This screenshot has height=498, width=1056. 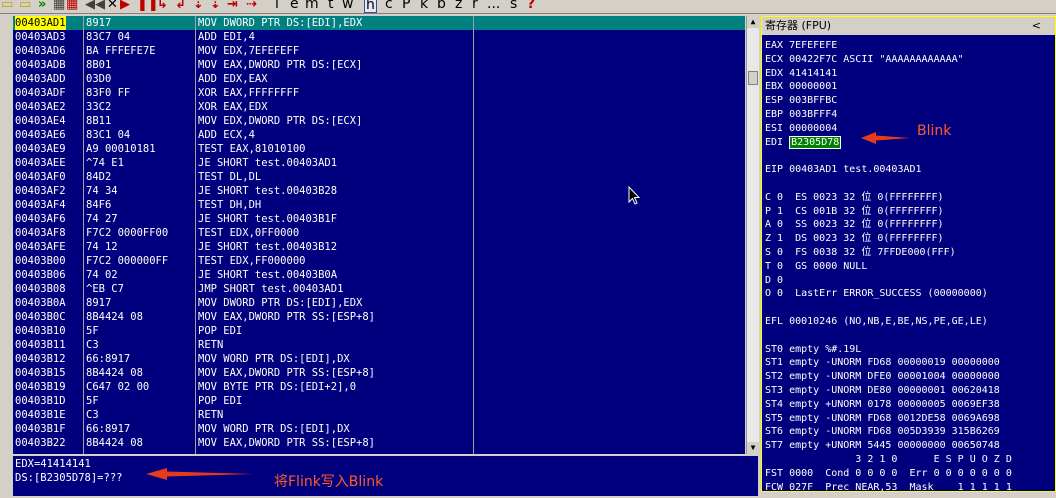 What do you see at coordinates (854, 224) in the screenshot?
I see `register-line: A 0 SS 0023 32 位 0(FFFFFFFF)` at bounding box center [854, 224].